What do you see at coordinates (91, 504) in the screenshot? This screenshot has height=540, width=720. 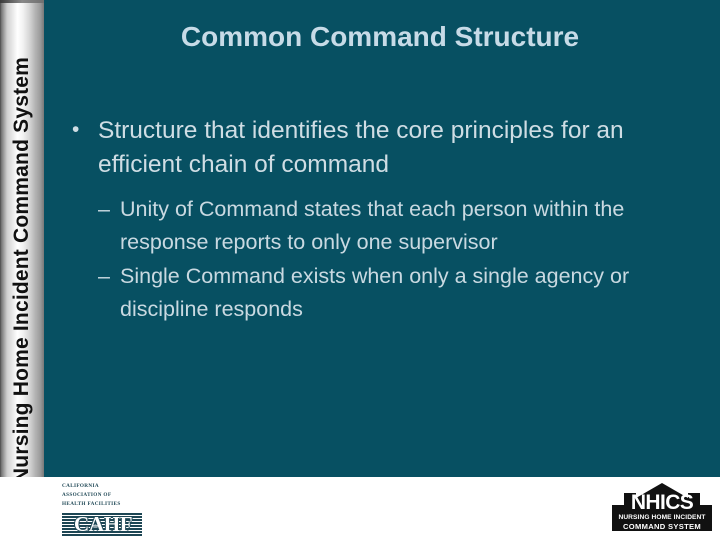 I see `cahf-logo-line3: Health Facilities` at bounding box center [91, 504].